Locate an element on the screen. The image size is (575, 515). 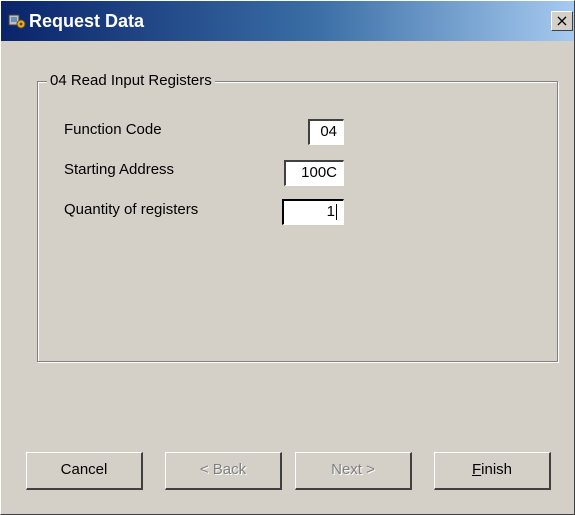
close-button: × is located at coordinates (562, 21).